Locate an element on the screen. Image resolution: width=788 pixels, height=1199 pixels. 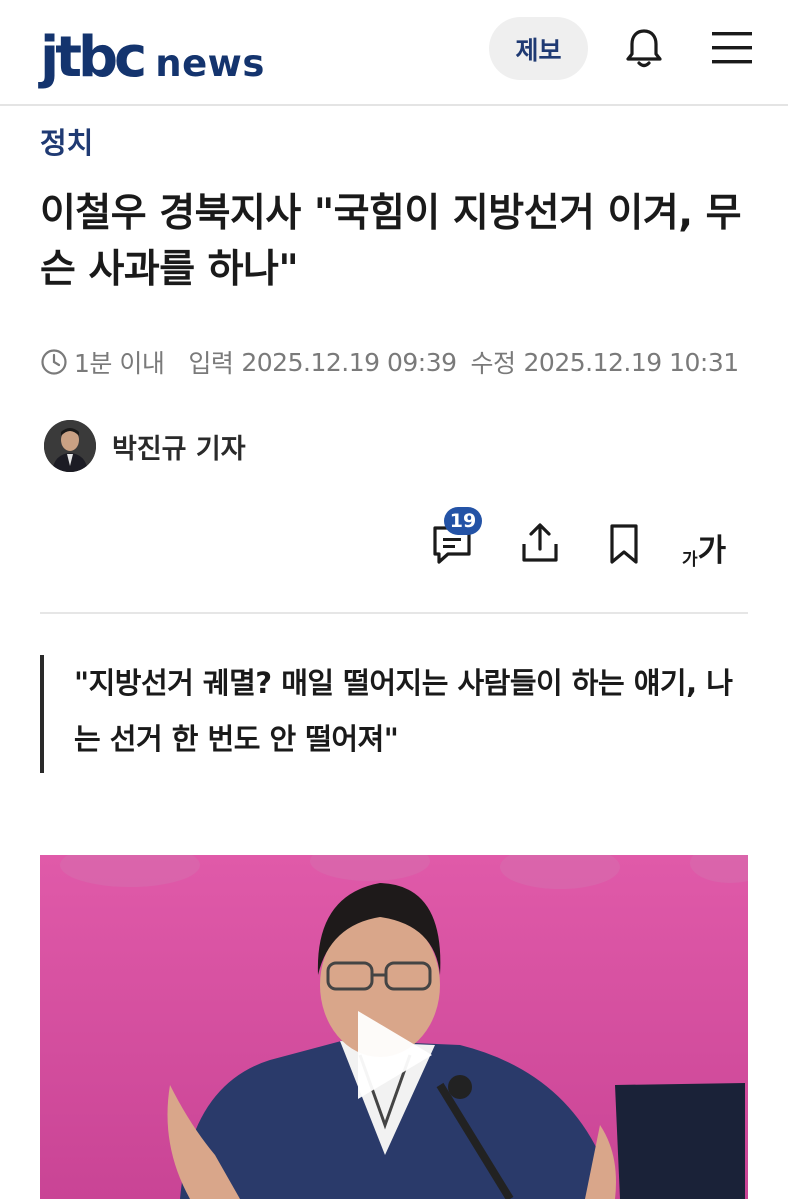
bookmark-icon is located at coordinates (624, 544).